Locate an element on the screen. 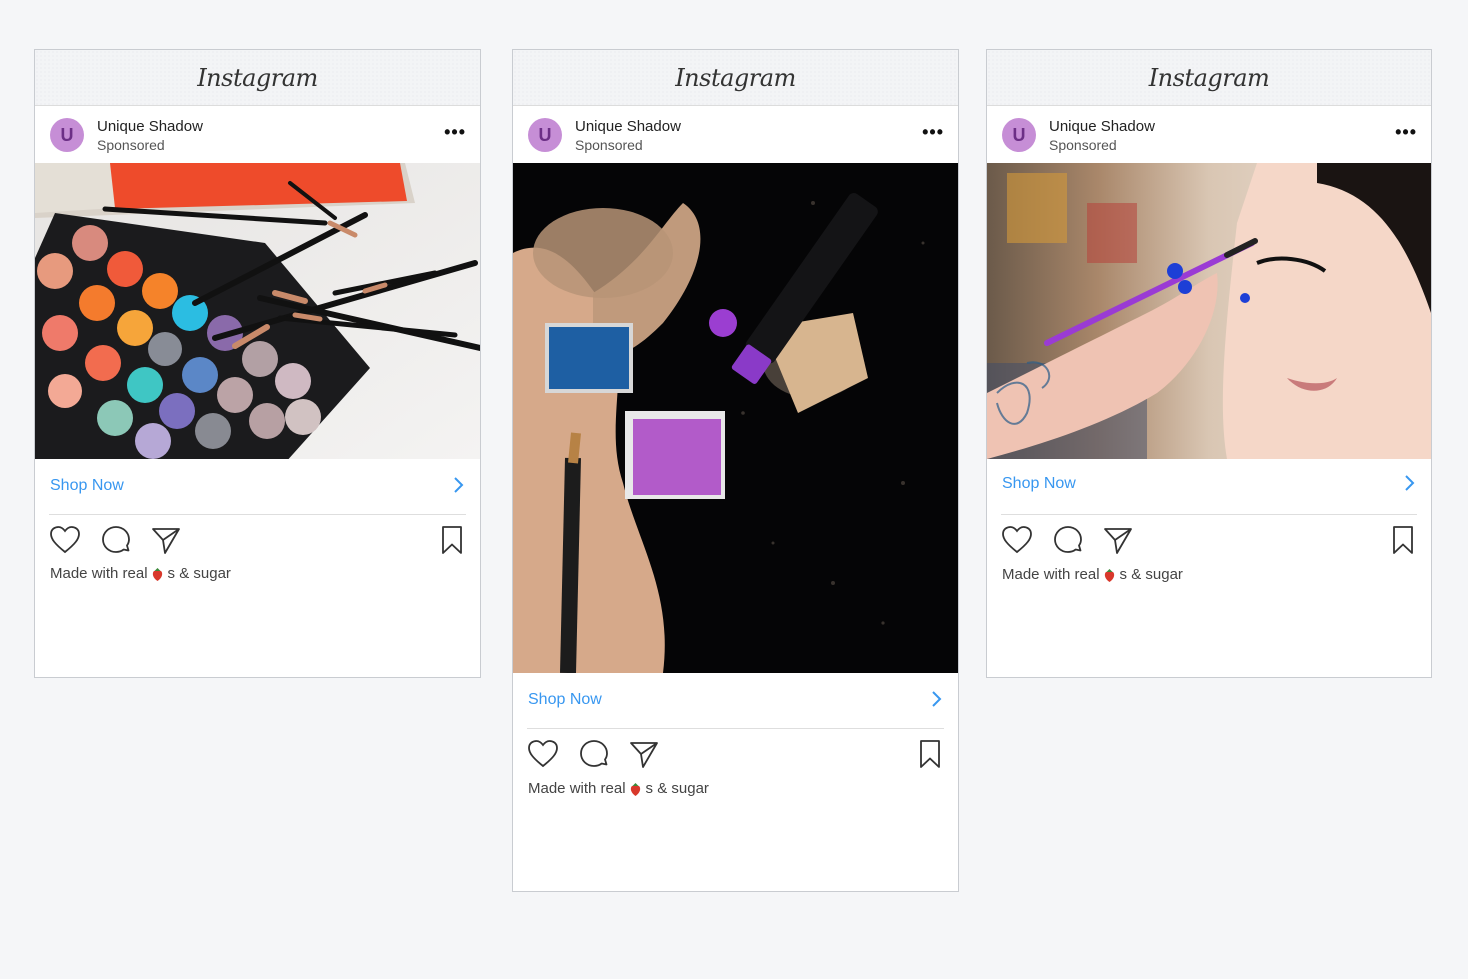 Image resolution: width=1468 pixels, height=979 pixels. makeup-application-photo is located at coordinates (1209, 311).